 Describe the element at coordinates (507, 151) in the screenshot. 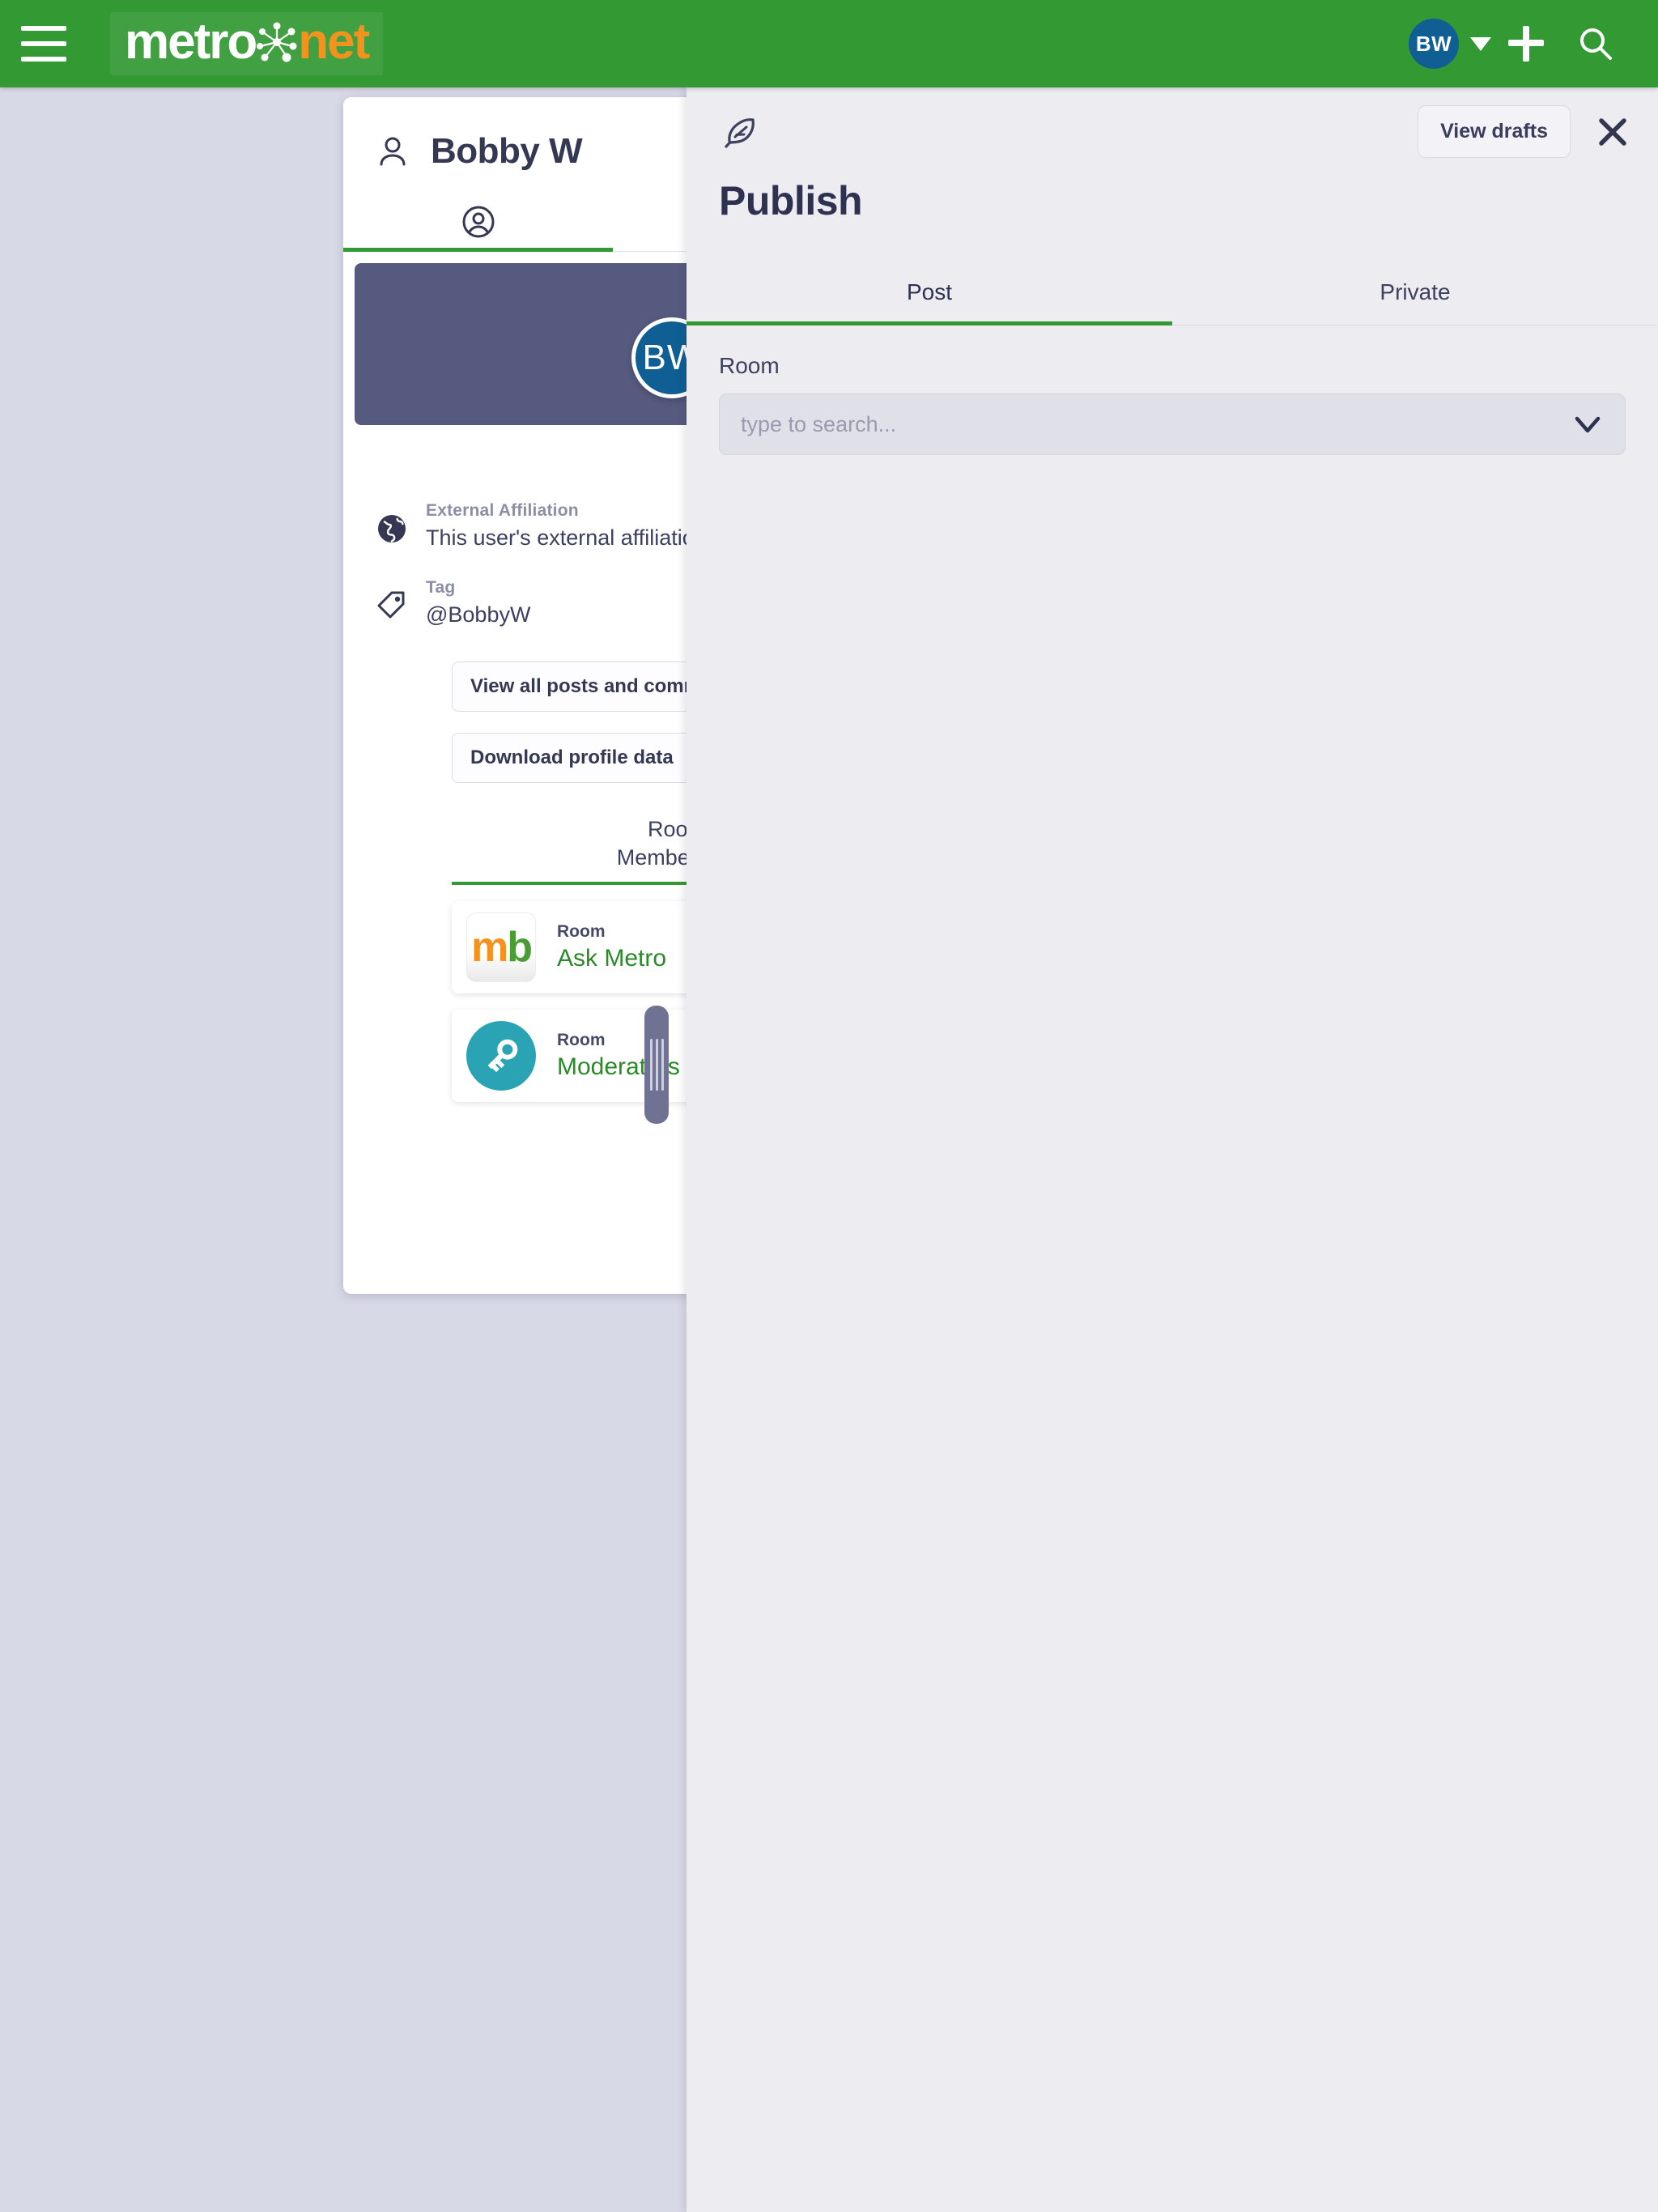

I see `page-title: Bobby W` at that location.